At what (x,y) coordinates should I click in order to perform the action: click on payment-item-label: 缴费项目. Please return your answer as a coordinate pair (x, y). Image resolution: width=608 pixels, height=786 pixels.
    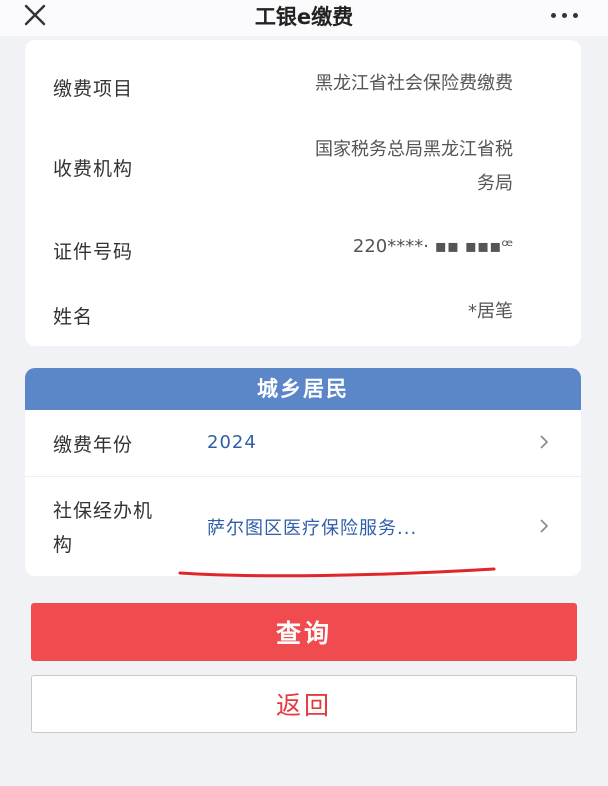
    Looking at the image, I should click on (93, 89).